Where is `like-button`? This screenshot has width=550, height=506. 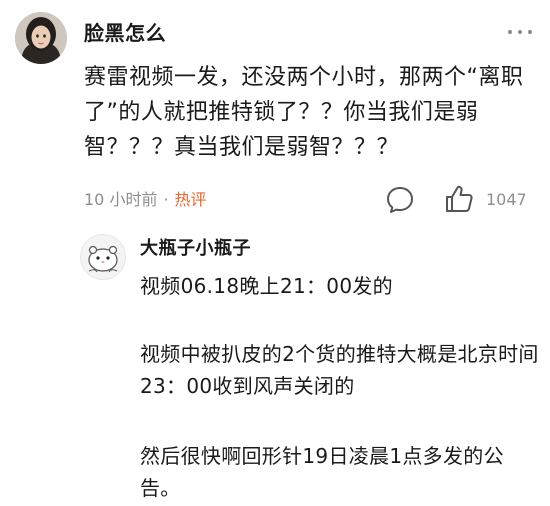 like-button is located at coordinates (459, 199).